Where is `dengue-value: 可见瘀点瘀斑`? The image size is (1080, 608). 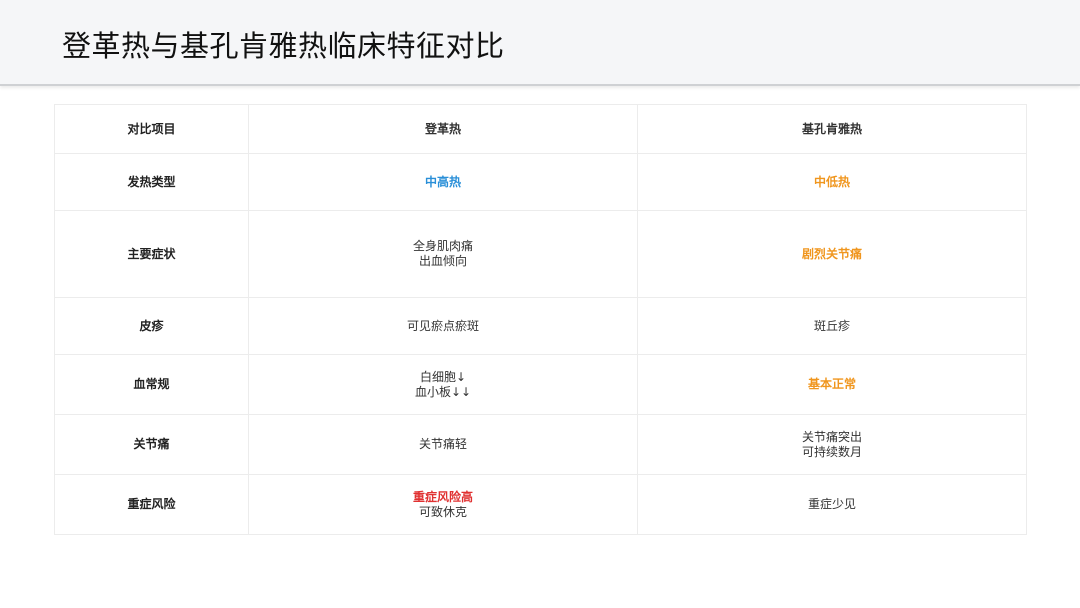 dengue-value: 可见瘀点瘀斑 is located at coordinates (442, 325).